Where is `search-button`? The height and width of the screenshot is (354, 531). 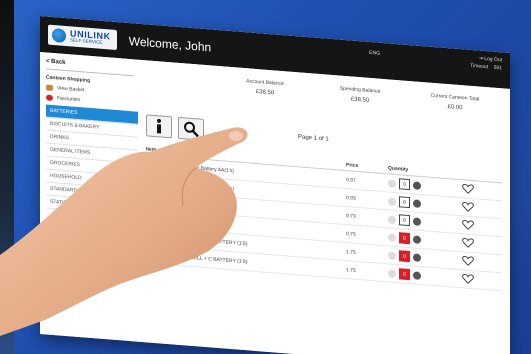
search-button is located at coordinates (191, 128).